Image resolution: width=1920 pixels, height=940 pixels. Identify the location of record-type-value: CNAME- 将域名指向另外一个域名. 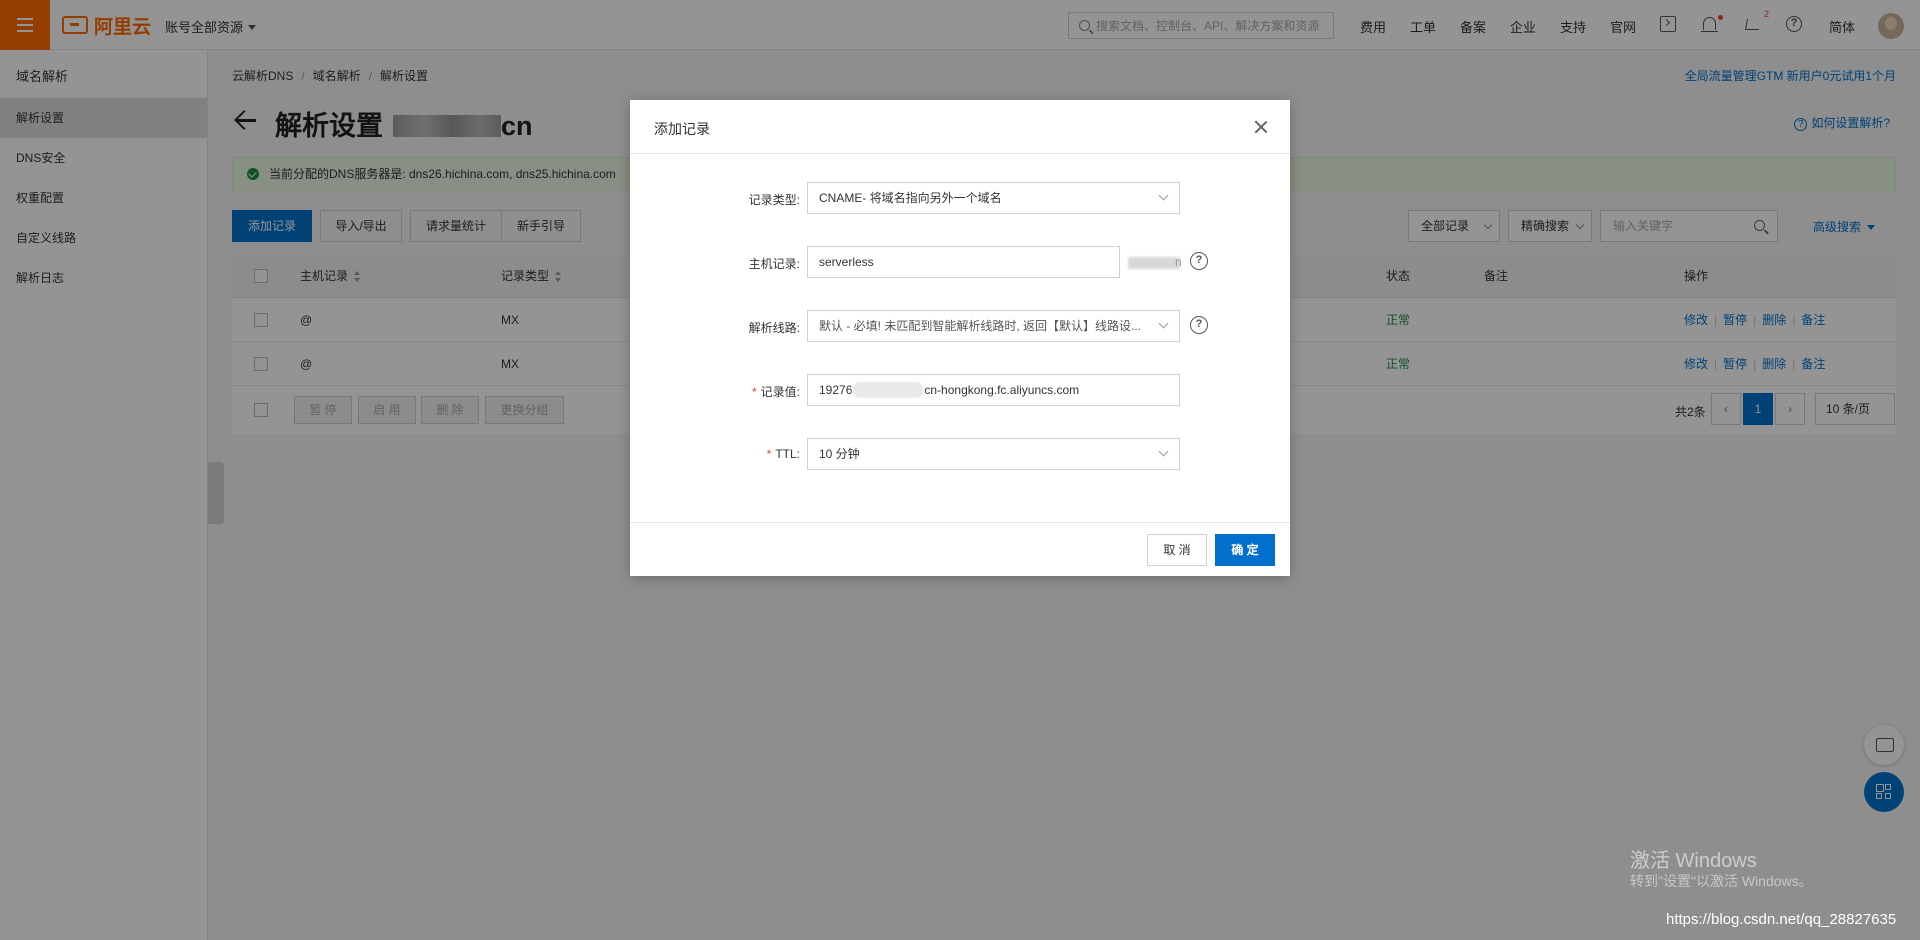
(910, 198).